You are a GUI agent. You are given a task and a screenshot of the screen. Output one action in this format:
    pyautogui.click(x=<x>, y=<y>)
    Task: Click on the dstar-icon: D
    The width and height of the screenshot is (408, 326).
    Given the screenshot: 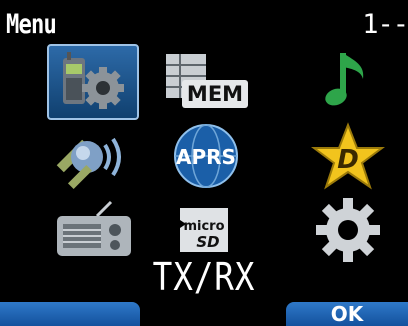 What is the action you would take?
    pyautogui.click(x=348, y=156)
    